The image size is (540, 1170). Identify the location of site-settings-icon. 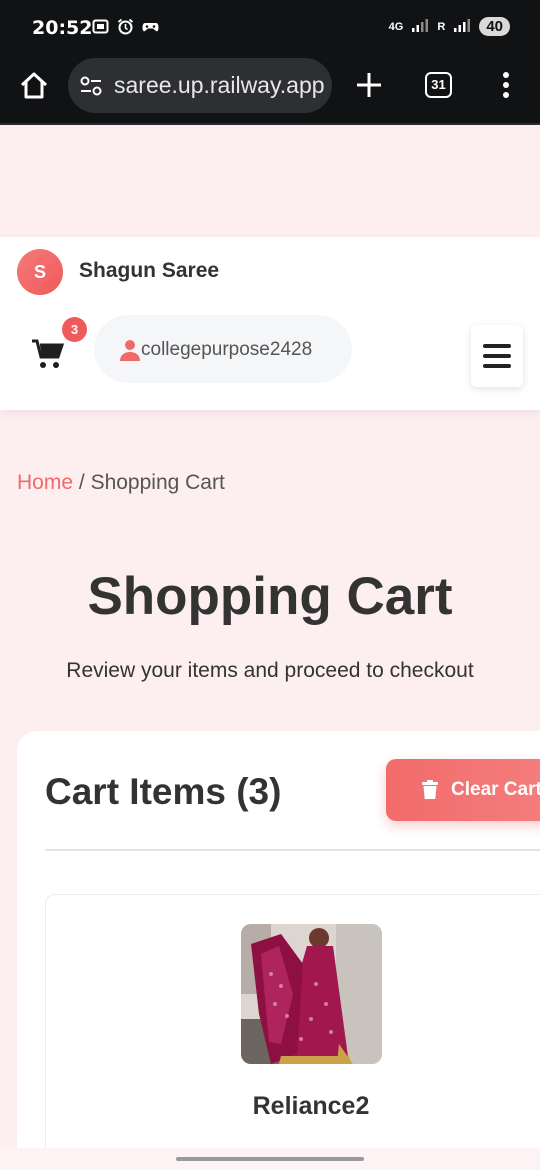
(91, 86).